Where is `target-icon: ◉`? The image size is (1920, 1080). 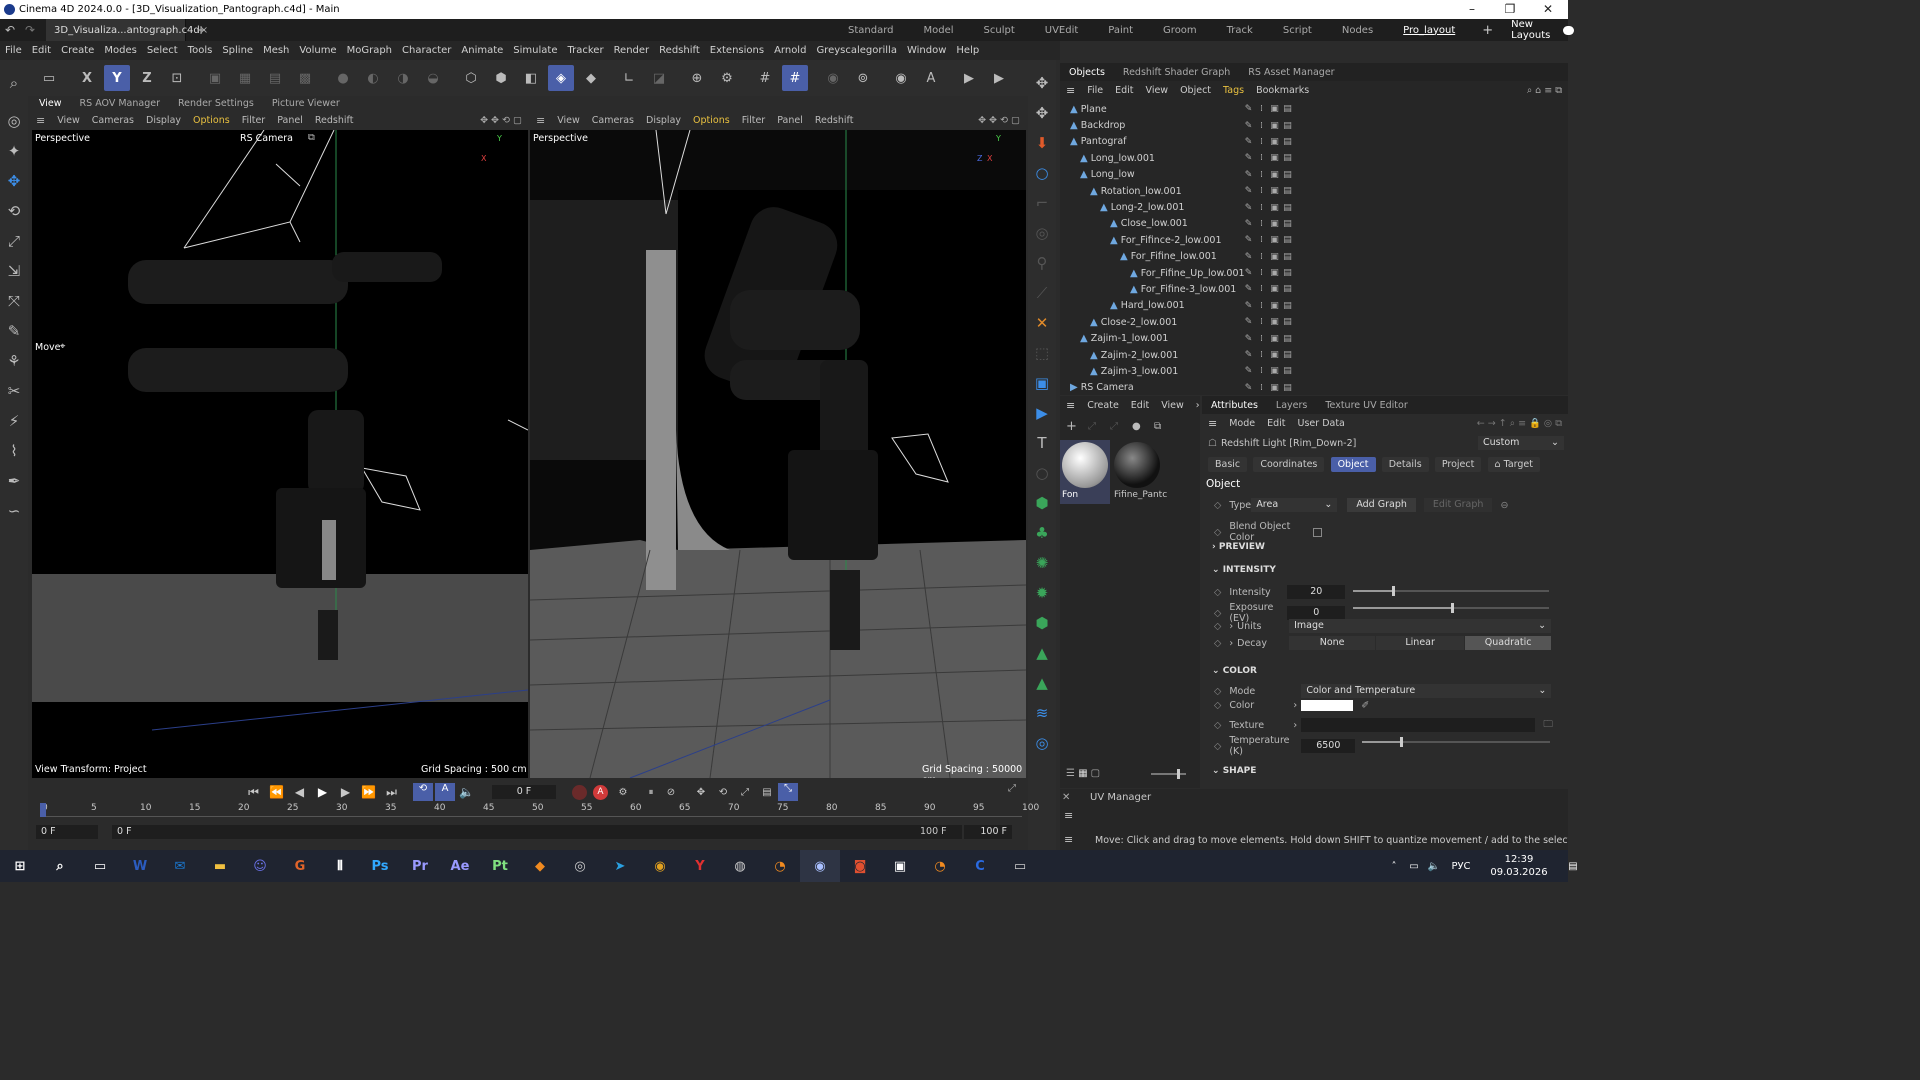
target-icon: ◉ is located at coordinates (833, 78).